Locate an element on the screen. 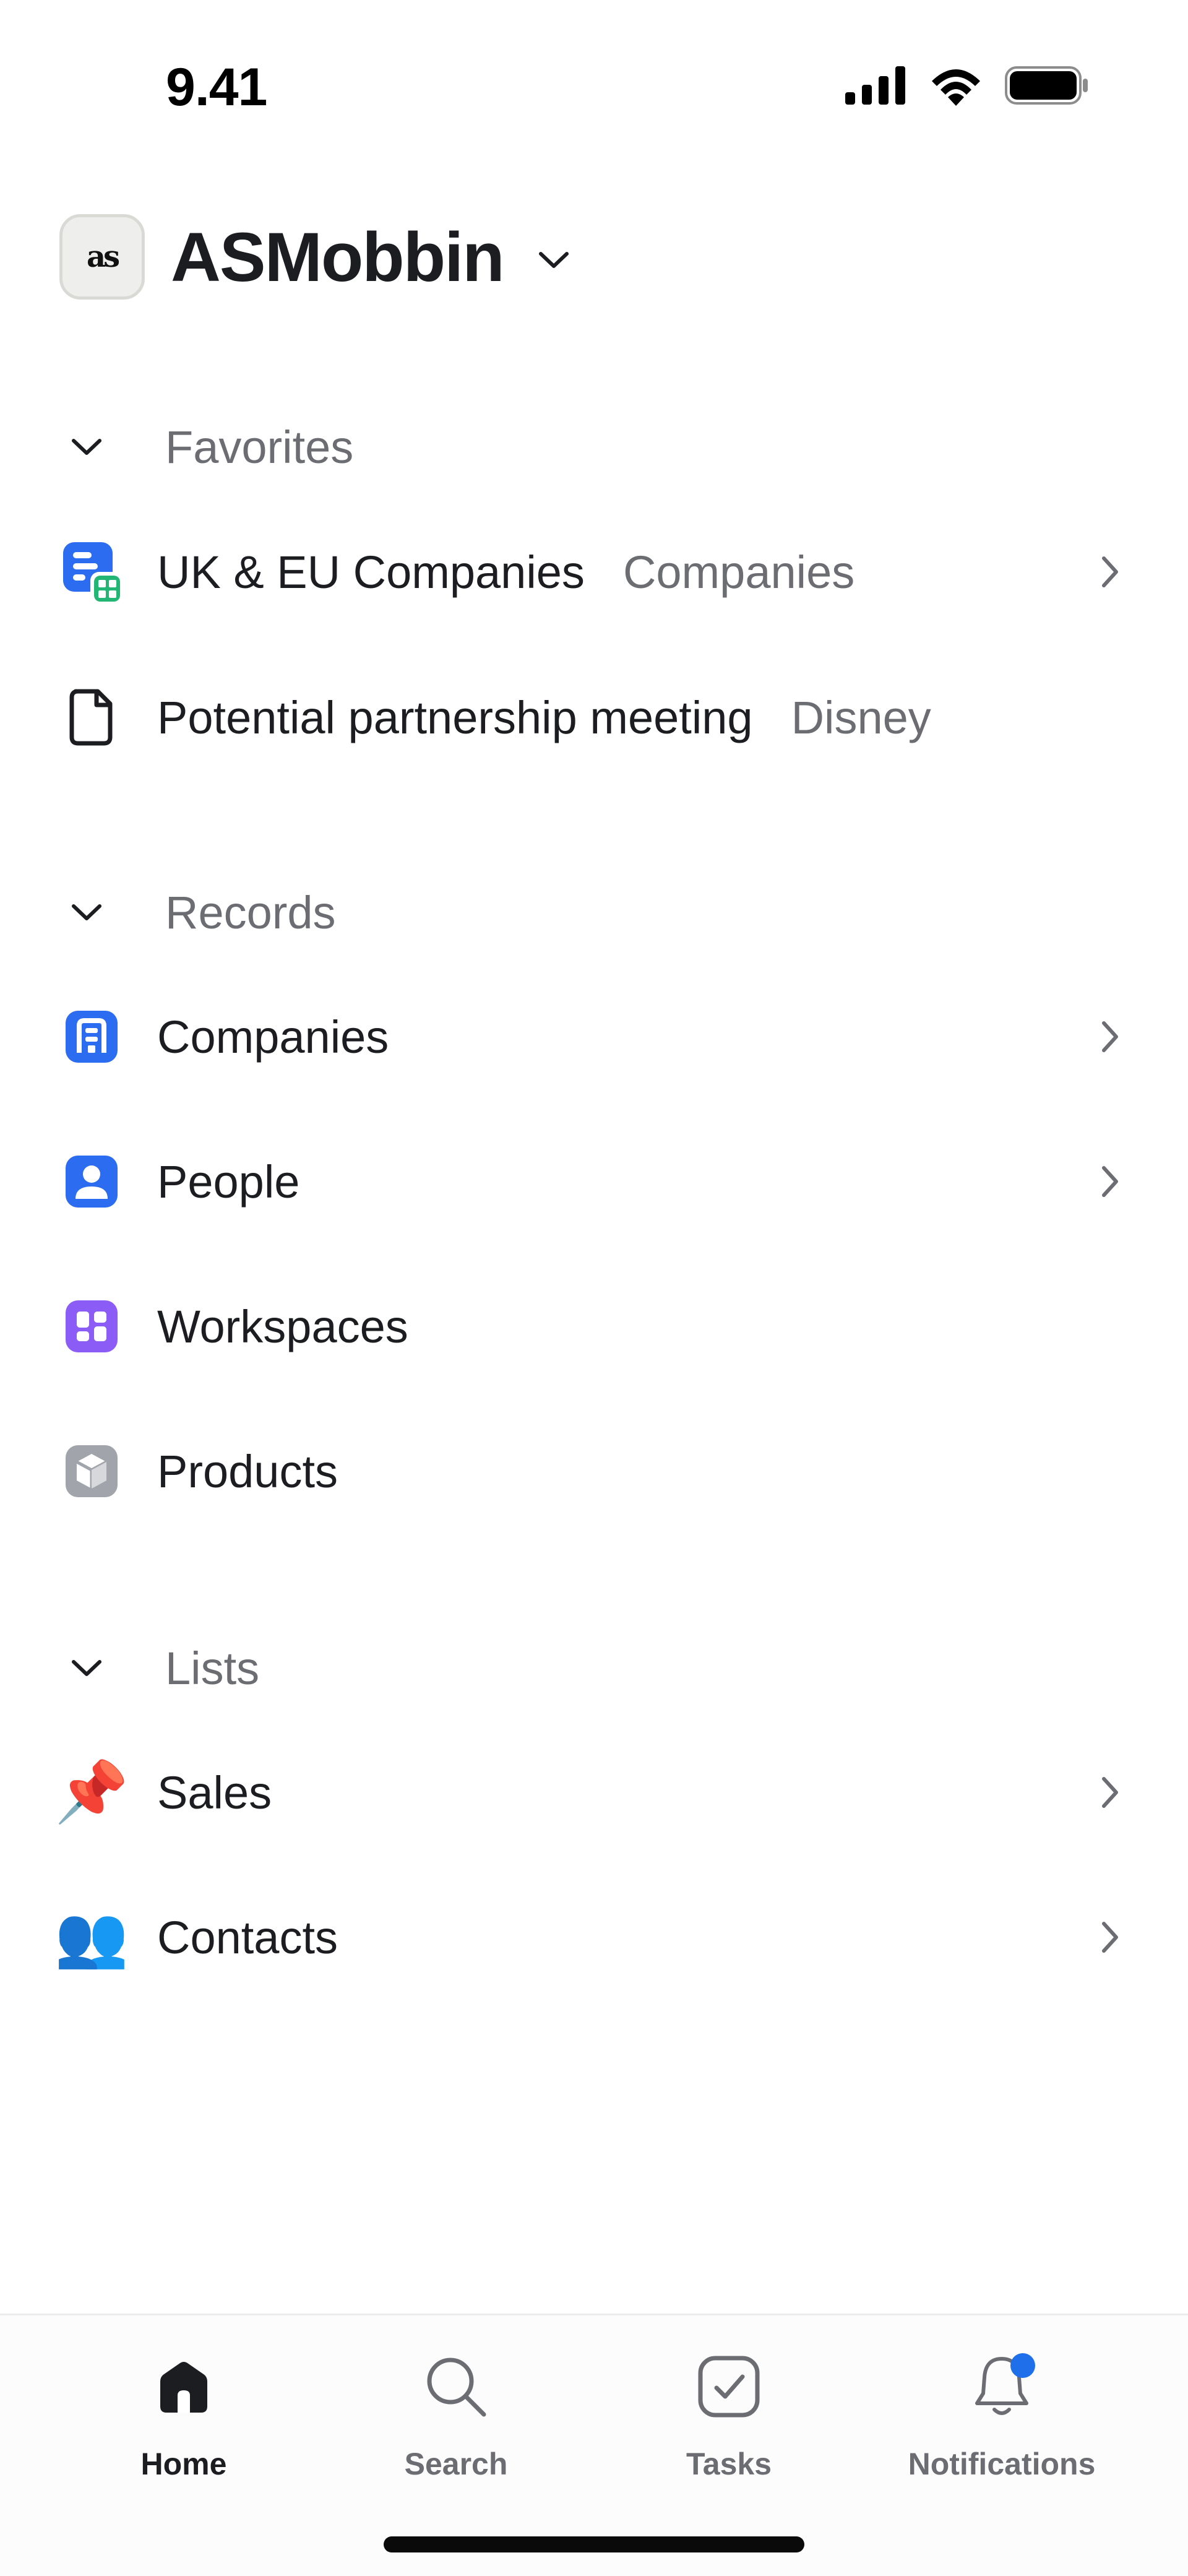  section-title: Favorites is located at coordinates (259, 447).